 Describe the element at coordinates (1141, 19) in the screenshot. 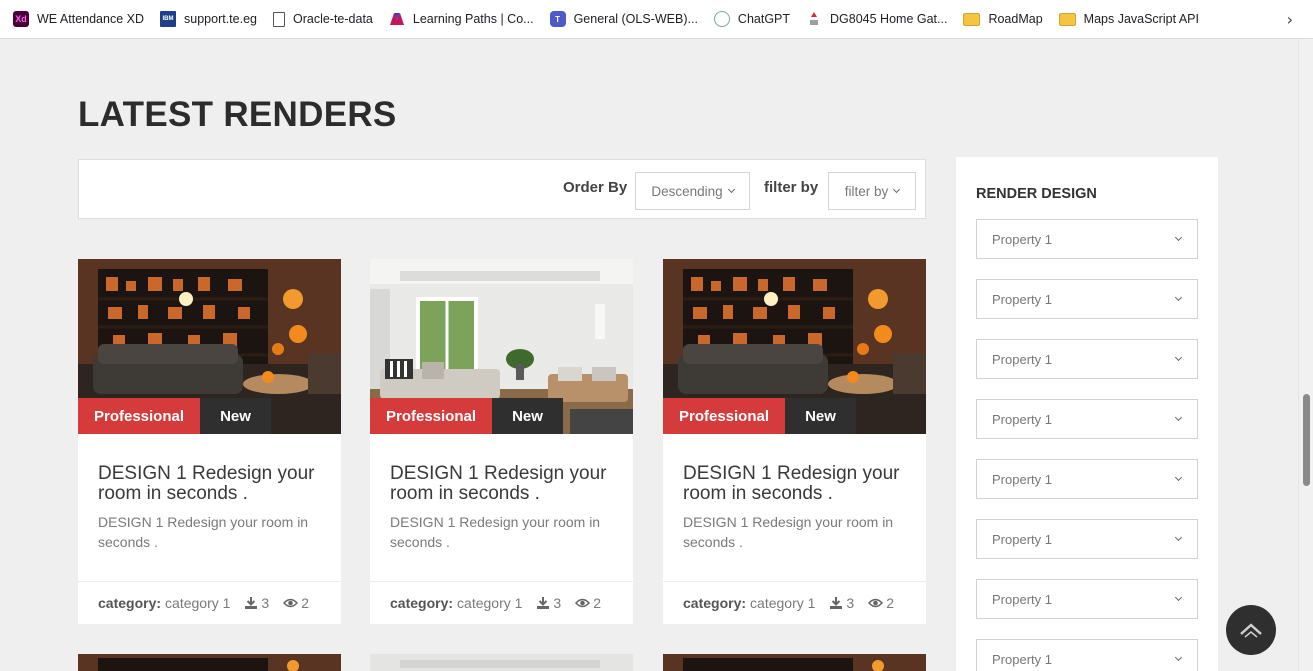

I see `bookmark-label: Maps JavaScript API` at that location.